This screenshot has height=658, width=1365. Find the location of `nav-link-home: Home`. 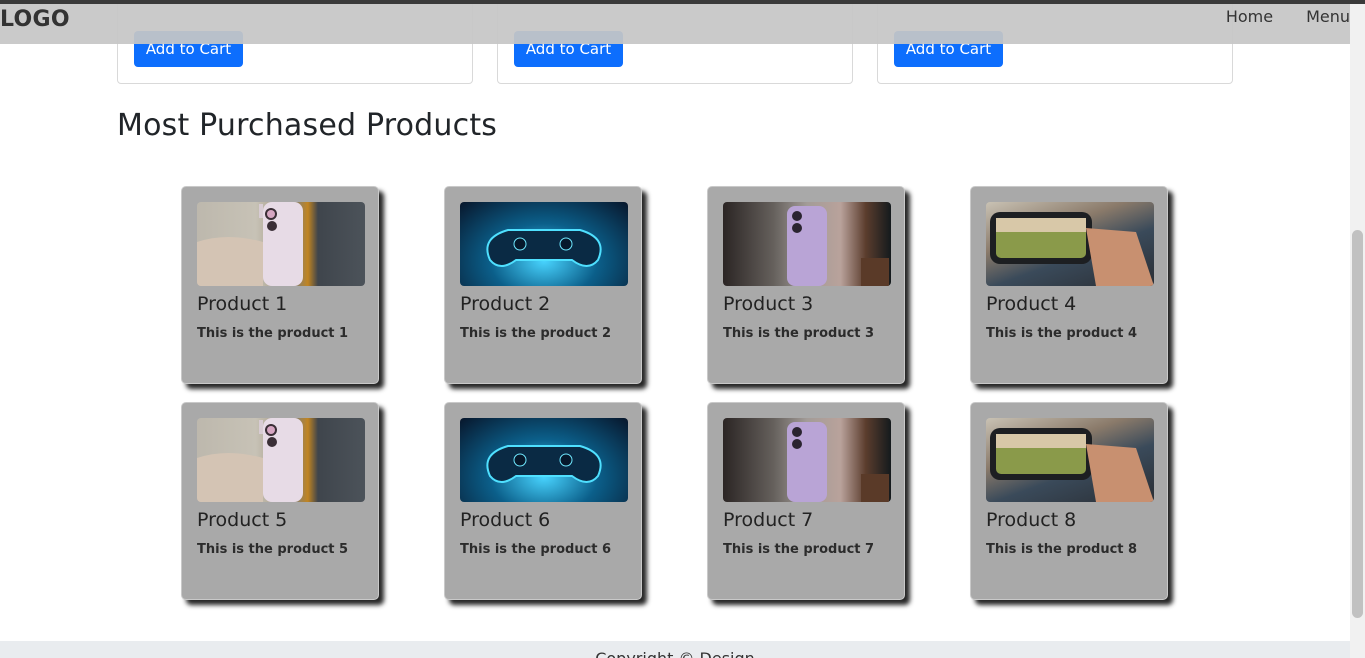

nav-link-home: Home is located at coordinates (1241, 17).